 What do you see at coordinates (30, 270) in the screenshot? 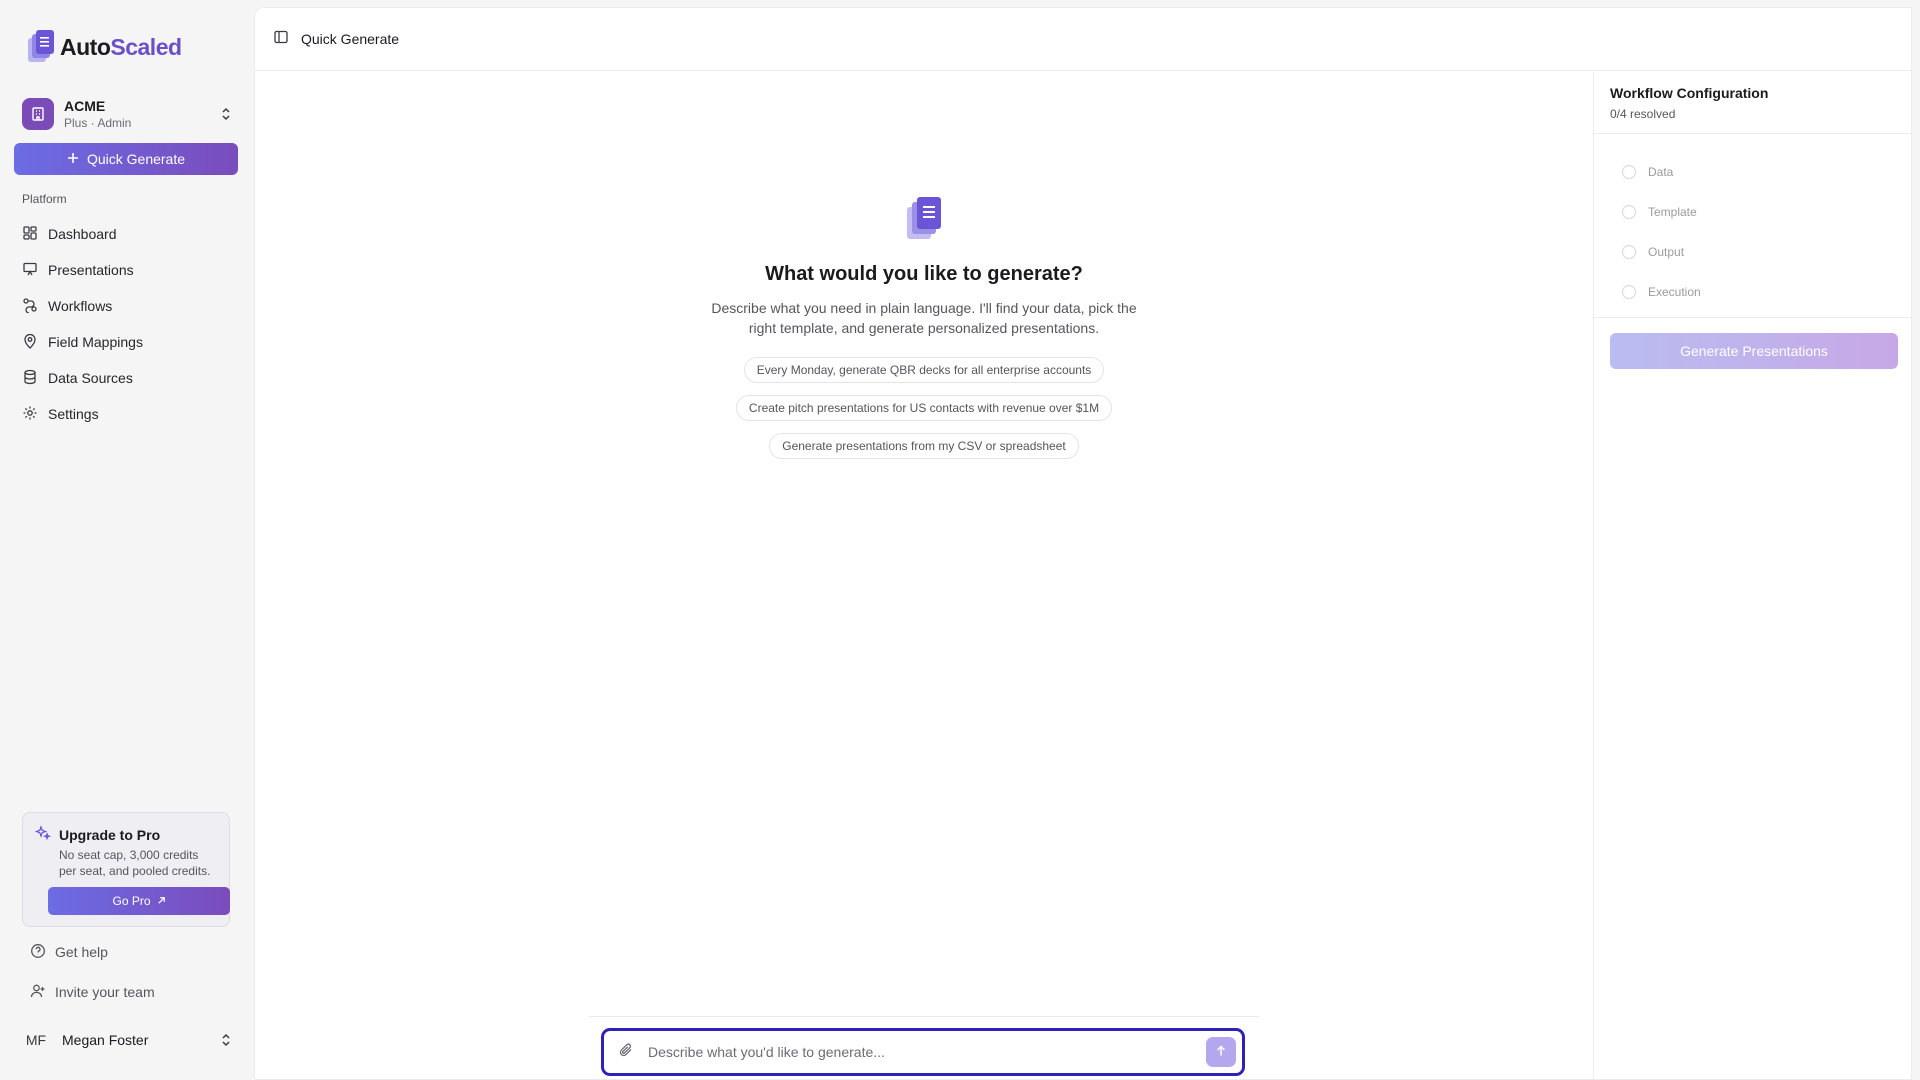
I see `presentation-icon` at bounding box center [30, 270].